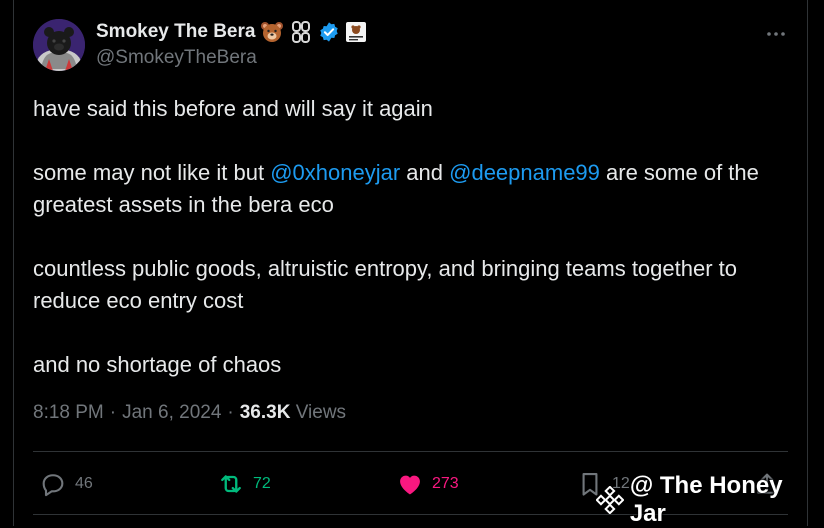  I want to click on reply-count: 46, so click(84, 483).